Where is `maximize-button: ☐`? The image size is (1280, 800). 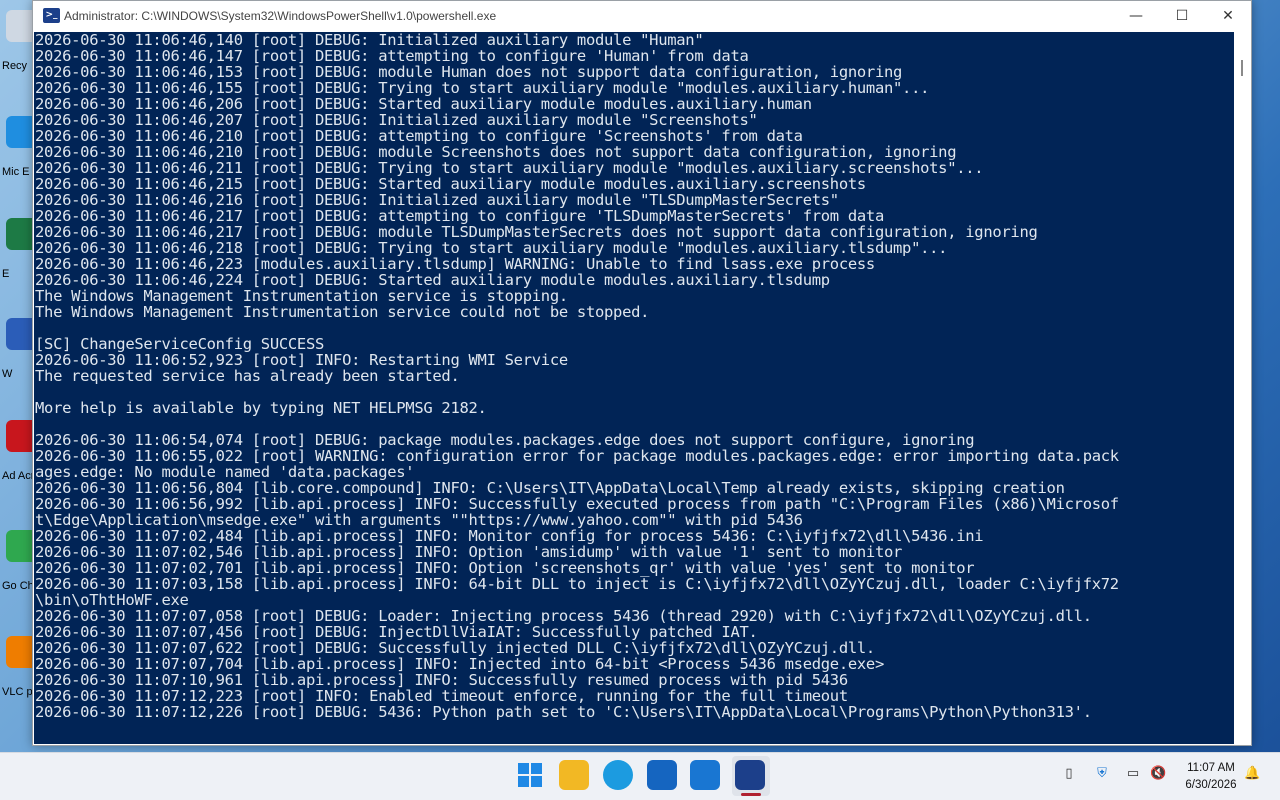 maximize-button: ☐ is located at coordinates (1182, 16).